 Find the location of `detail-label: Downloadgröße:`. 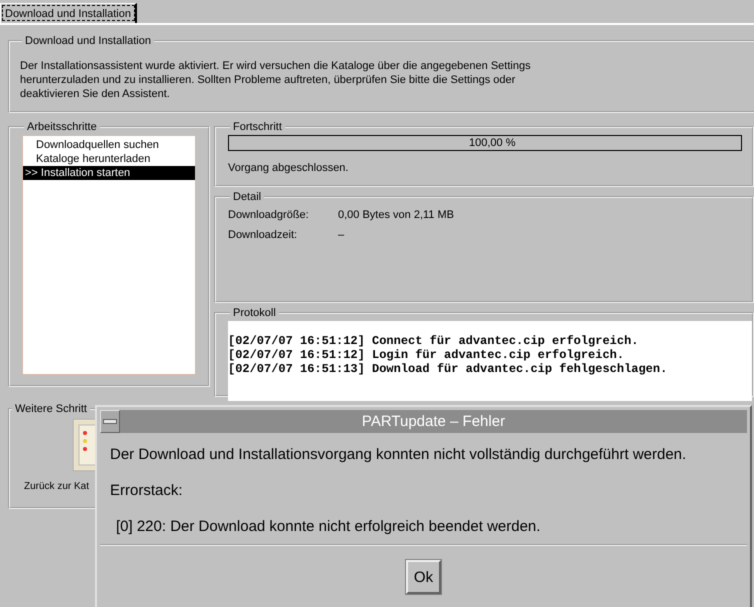

detail-label: Downloadgröße: is located at coordinates (269, 216).